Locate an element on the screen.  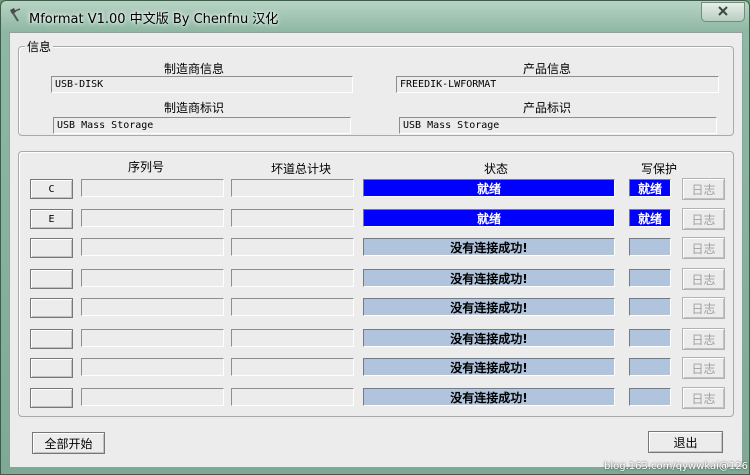
window-title: Mformat V1.00 中文版 By Chenfnu 汉化 is located at coordinates (154, 19).